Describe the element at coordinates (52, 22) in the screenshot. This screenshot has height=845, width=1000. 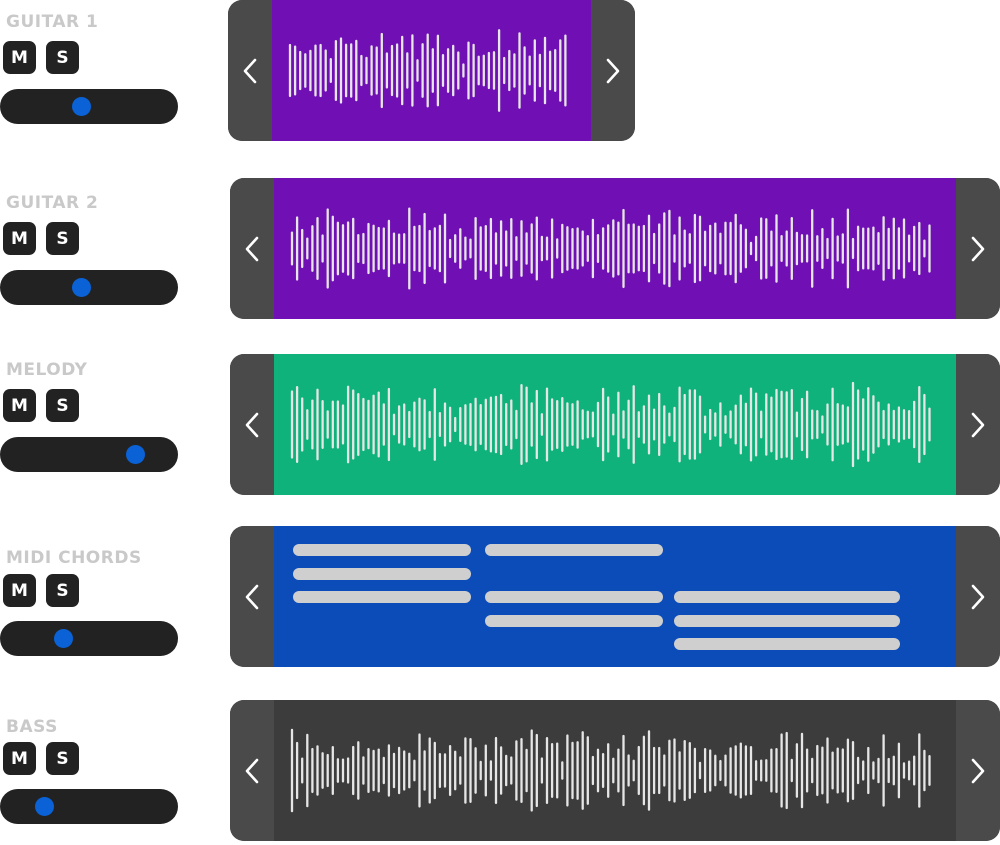
I see `track-name: GUITAR 1` at that location.